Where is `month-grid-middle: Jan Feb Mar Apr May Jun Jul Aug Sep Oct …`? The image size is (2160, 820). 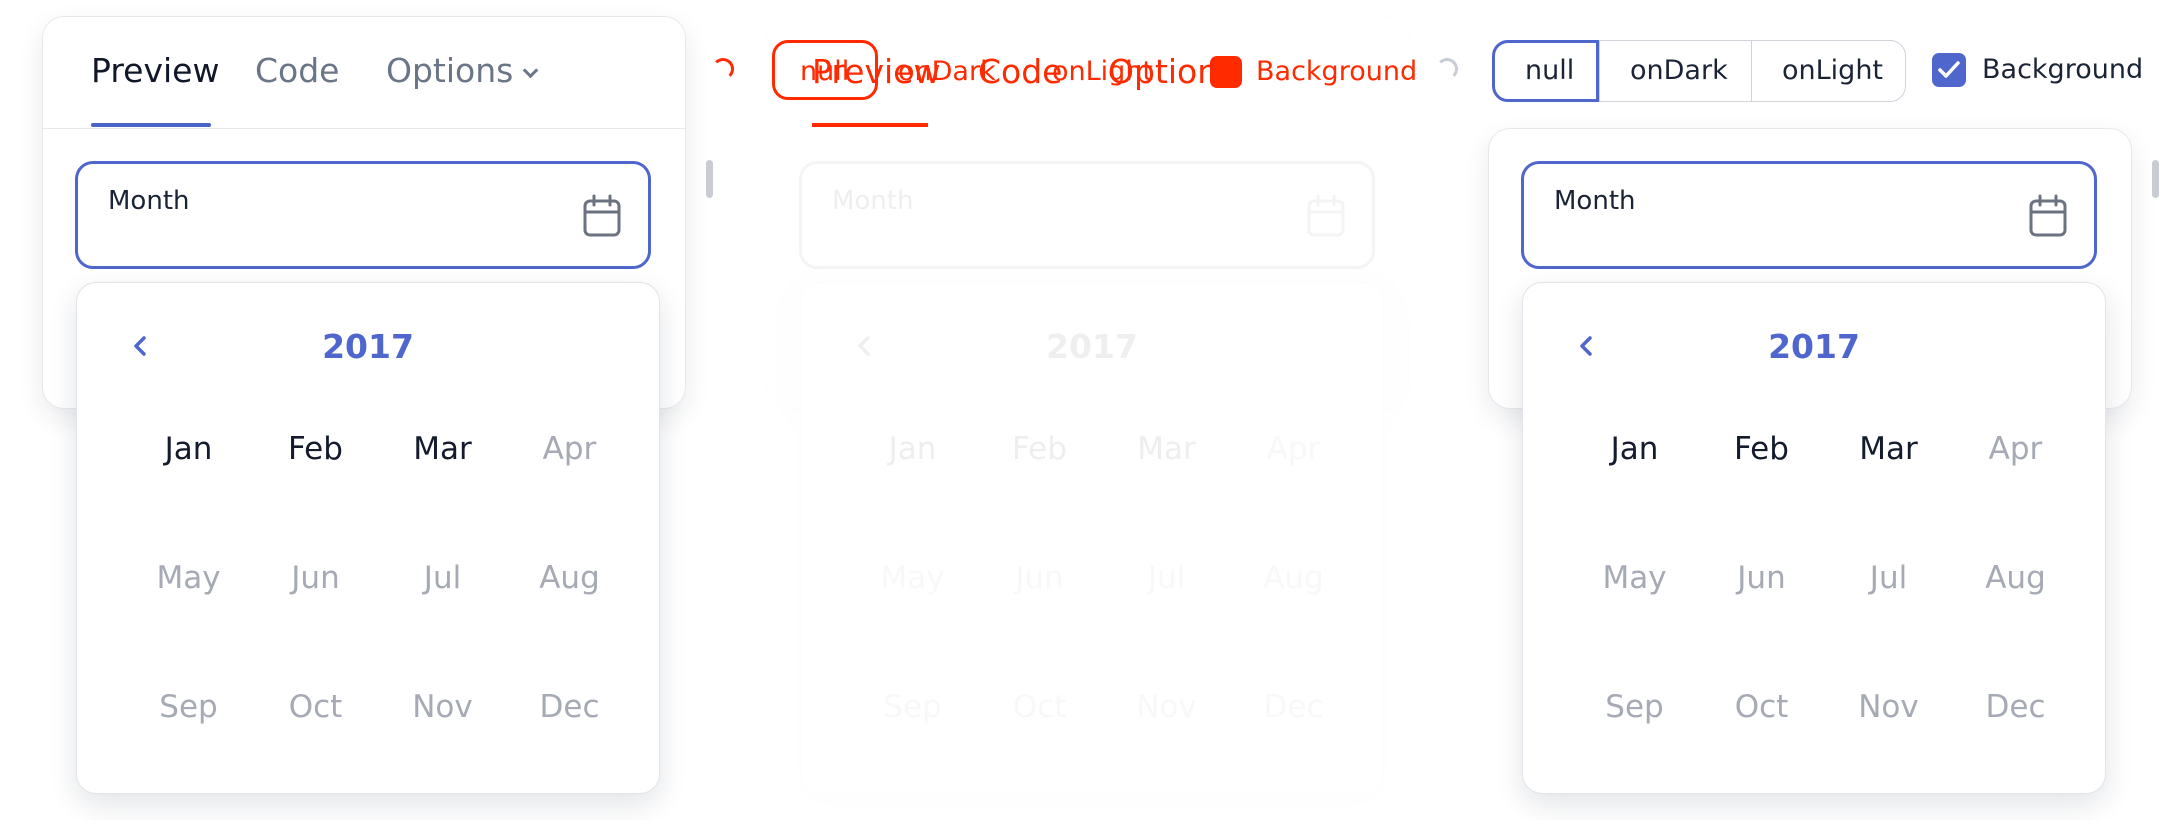
month-grid-middle: Jan Feb Mar Apr May Jun Jul Aug Sep Oct … is located at coordinates (1103, 606).